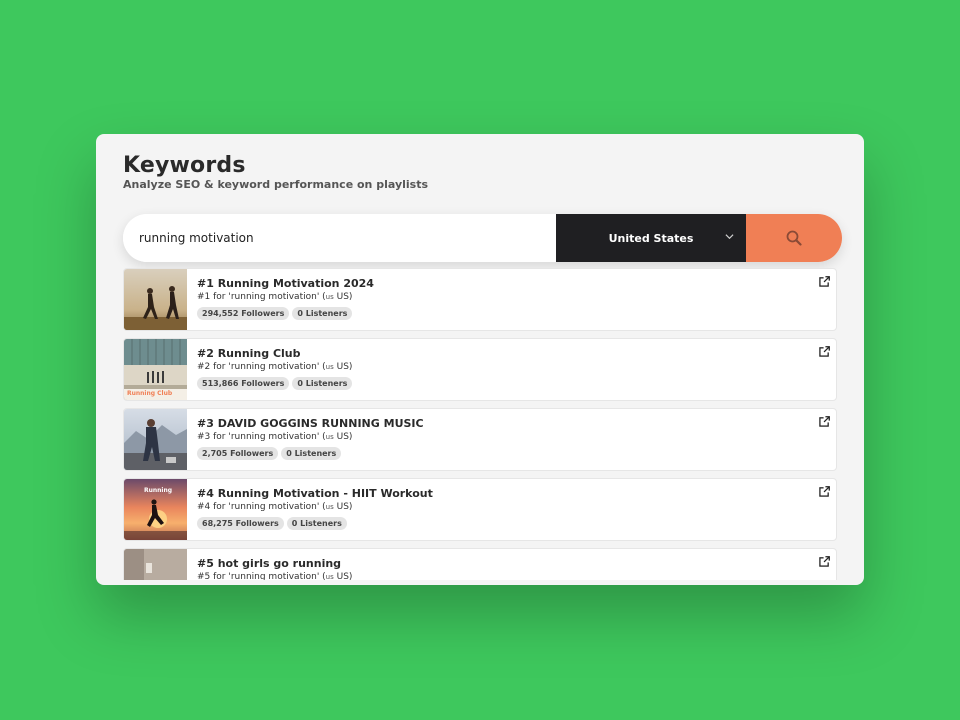 The width and height of the screenshot is (960, 720). I want to click on playlist-cover: Running, so click(155, 509).